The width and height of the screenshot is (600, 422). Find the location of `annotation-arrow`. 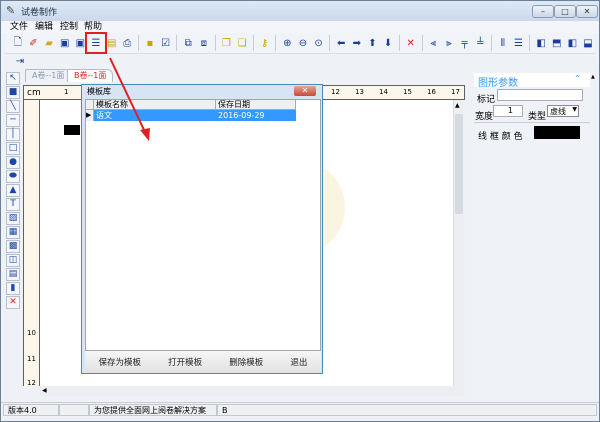

annotation-arrow is located at coordinates (129, 99).